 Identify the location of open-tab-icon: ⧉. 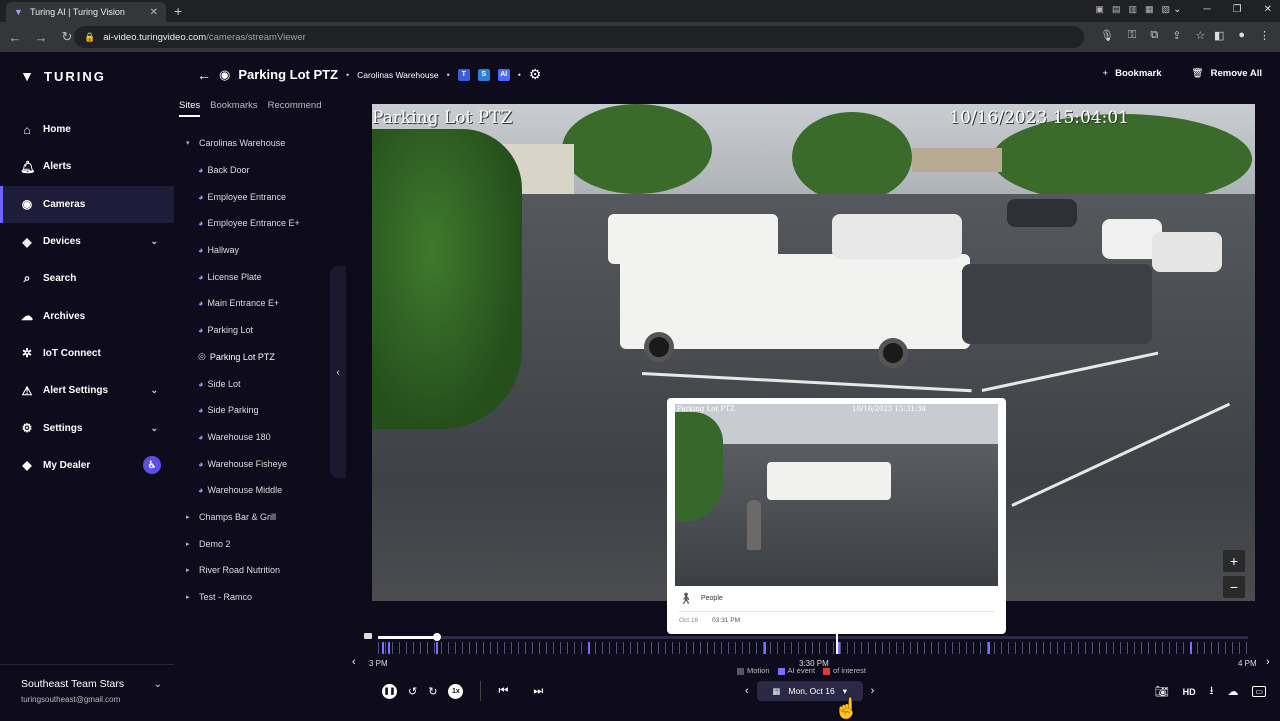
(1154, 35).